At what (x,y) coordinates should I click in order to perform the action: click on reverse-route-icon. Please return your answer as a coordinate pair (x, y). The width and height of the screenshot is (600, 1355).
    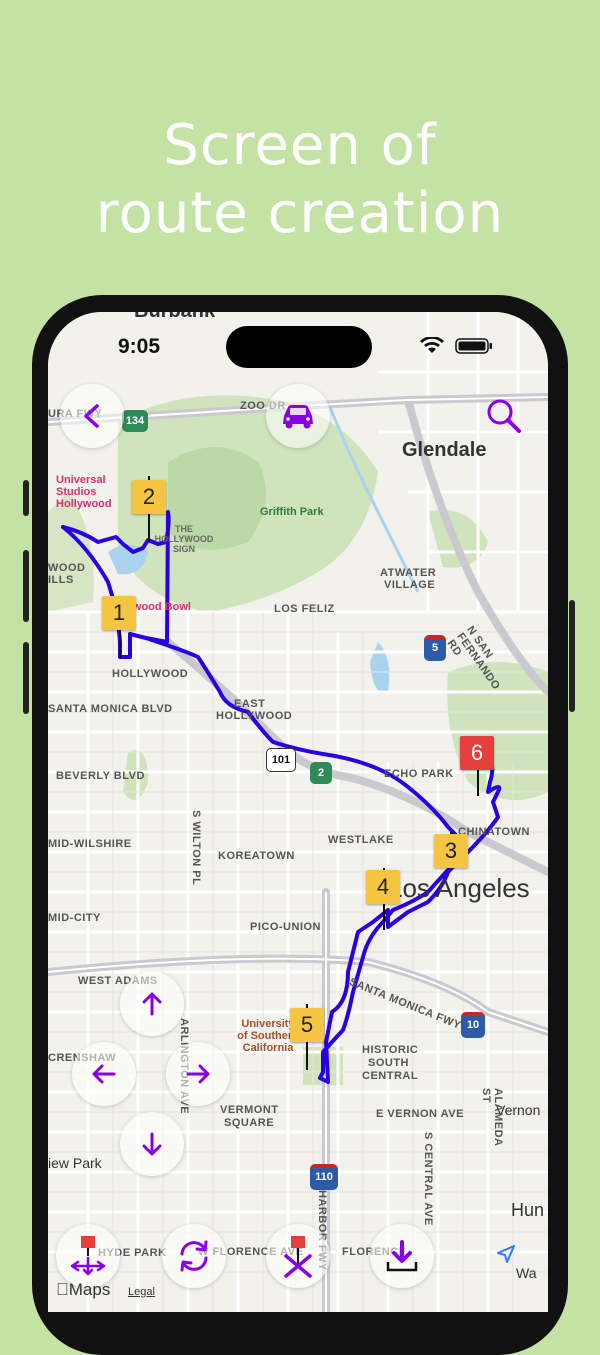
    Looking at the image, I should click on (194, 1256).